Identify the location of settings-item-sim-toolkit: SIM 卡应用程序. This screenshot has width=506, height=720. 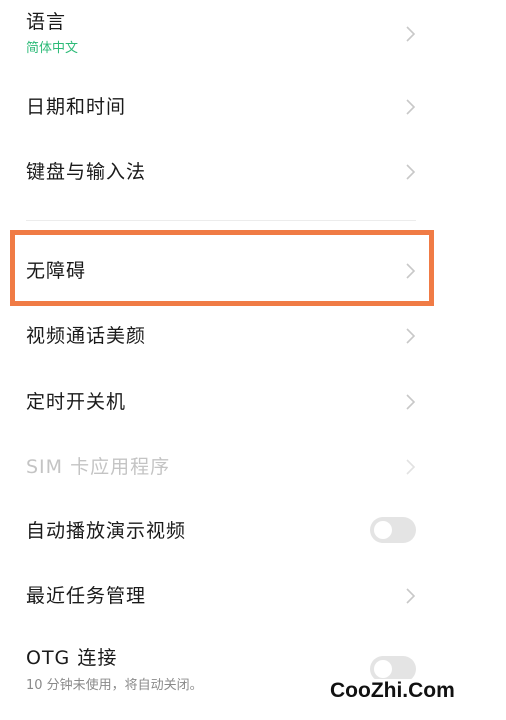
(253, 467).